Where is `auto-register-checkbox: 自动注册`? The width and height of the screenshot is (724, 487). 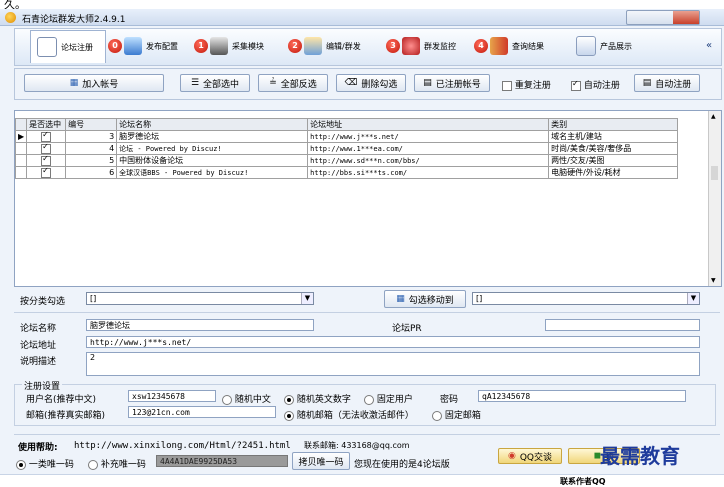 auto-register-checkbox: 自动注册 is located at coordinates (595, 84).